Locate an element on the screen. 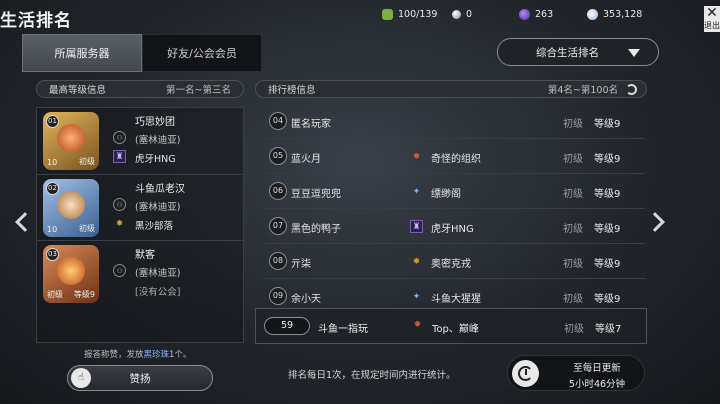 The image size is (720, 404). silver-pearl-value: 0 is located at coordinates (469, 14).